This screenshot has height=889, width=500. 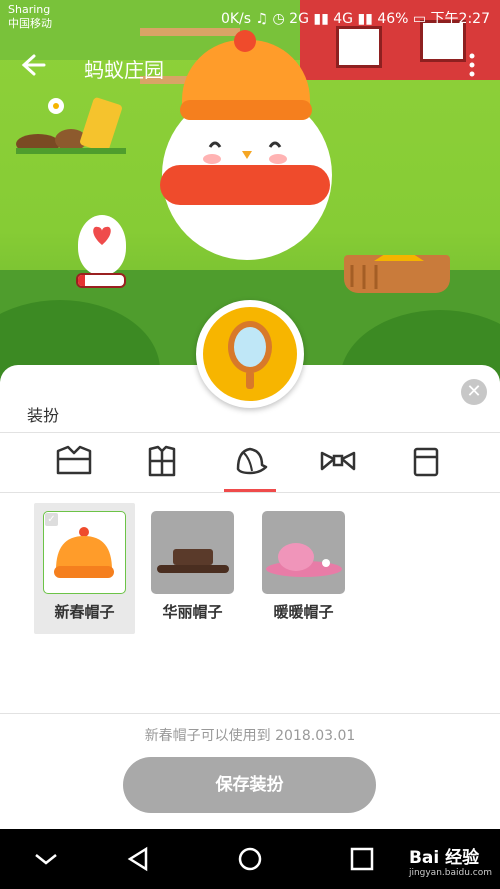 I want to click on mirror-icon, so click(x=250, y=355).